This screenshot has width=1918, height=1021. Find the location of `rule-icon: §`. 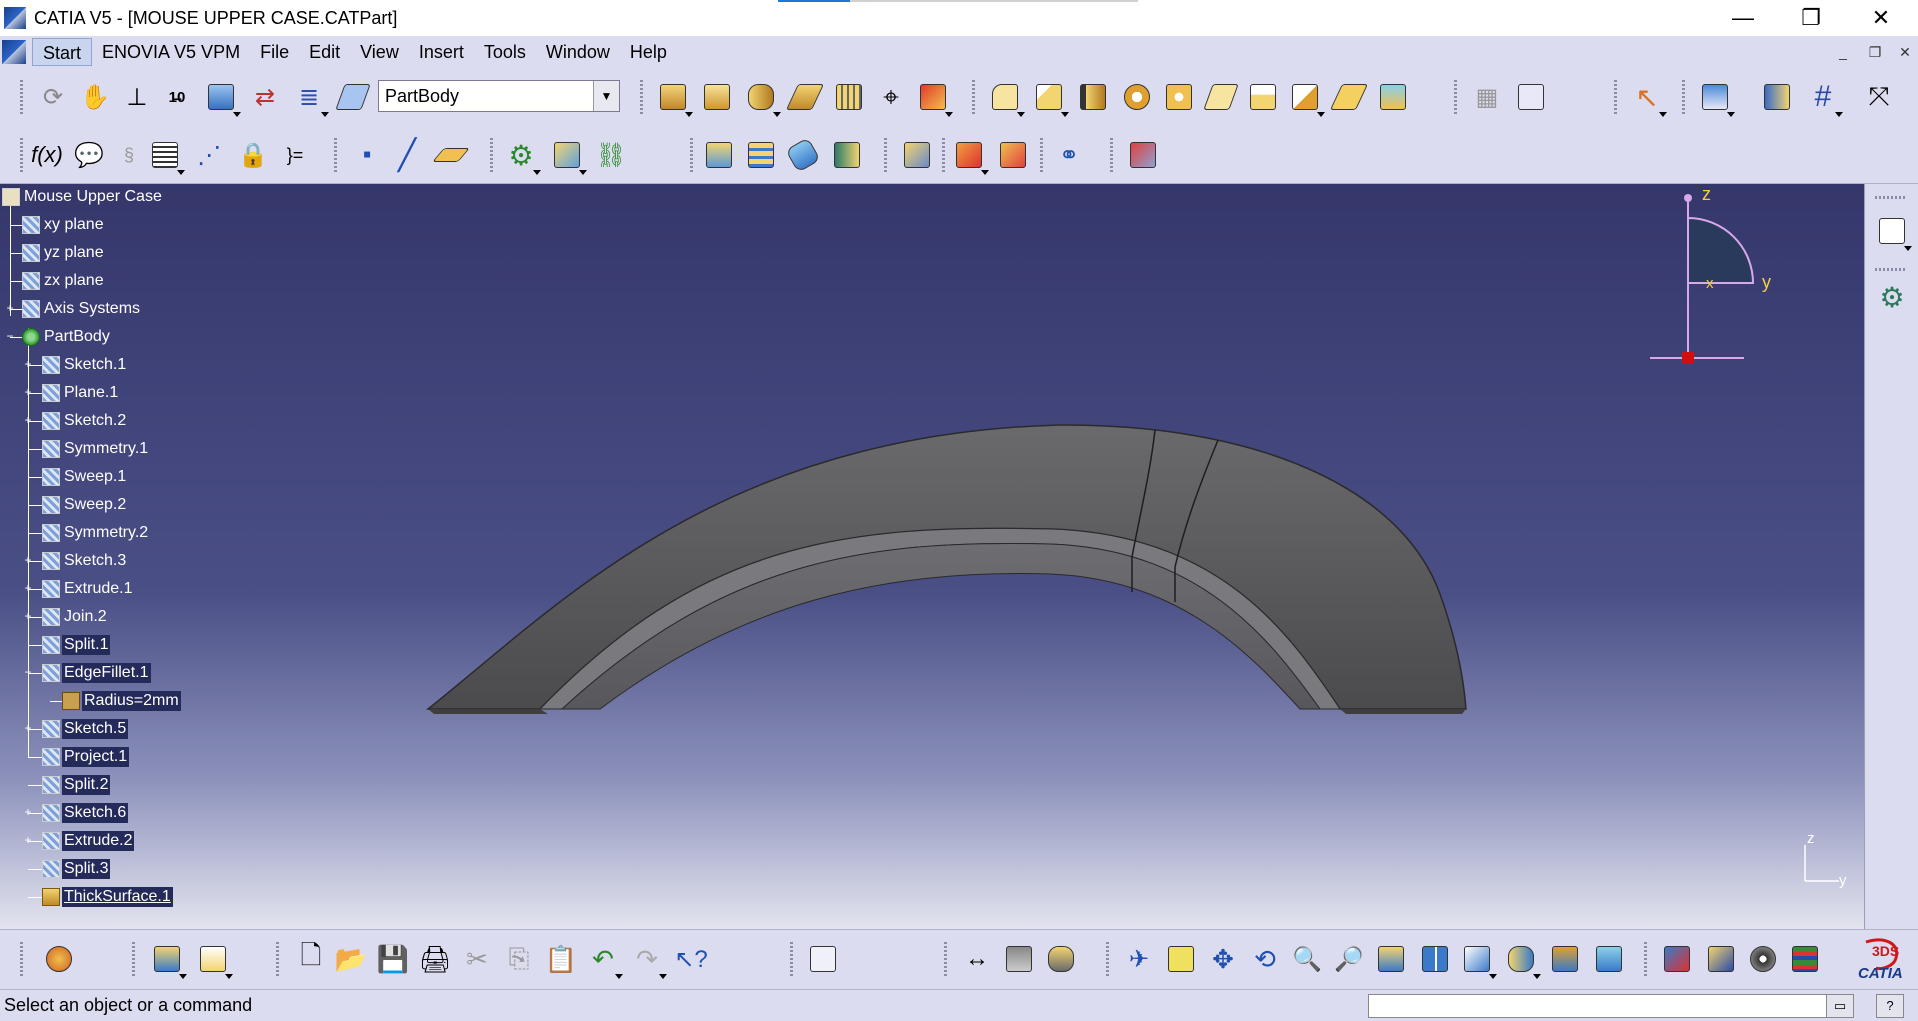

rule-icon: § is located at coordinates (129, 155).